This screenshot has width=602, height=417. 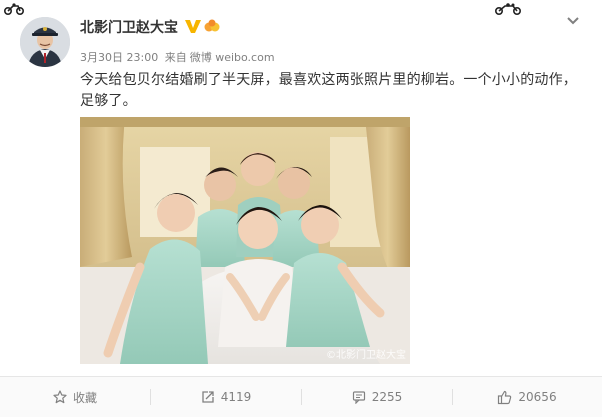 I want to click on thumbs-up-icon, so click(x=505, y=397).